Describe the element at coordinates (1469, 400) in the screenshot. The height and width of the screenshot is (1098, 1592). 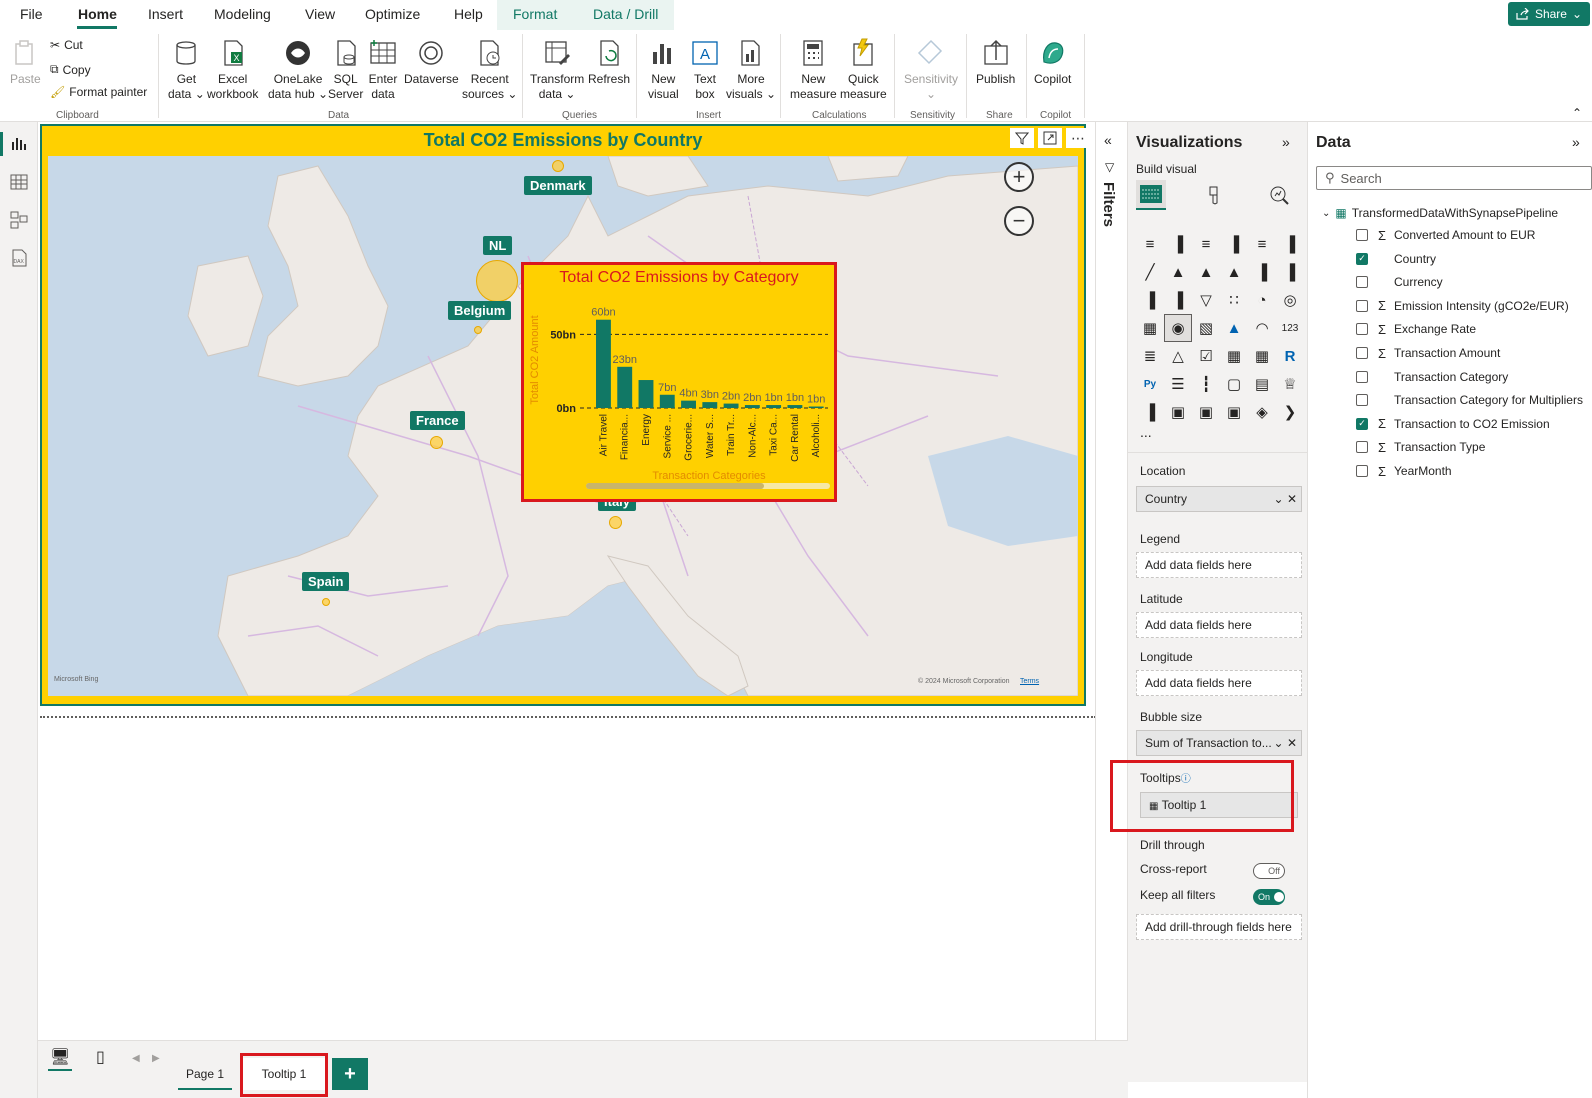
I see `field-item: Transaction Category for Multipliers` at that location.